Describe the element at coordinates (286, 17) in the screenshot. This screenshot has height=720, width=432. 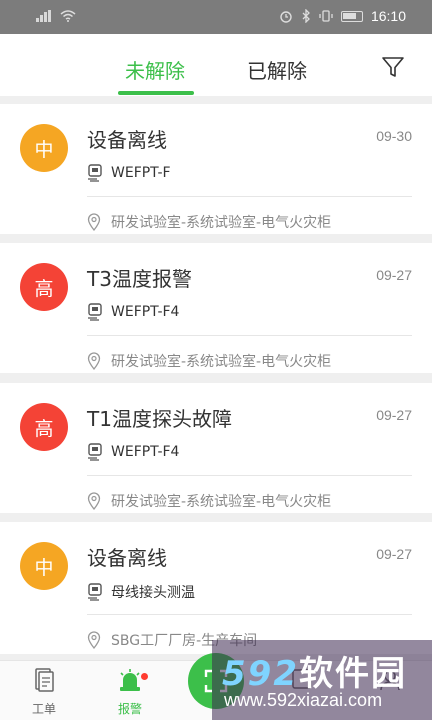
I see `alarm-clock-icon` at that location.